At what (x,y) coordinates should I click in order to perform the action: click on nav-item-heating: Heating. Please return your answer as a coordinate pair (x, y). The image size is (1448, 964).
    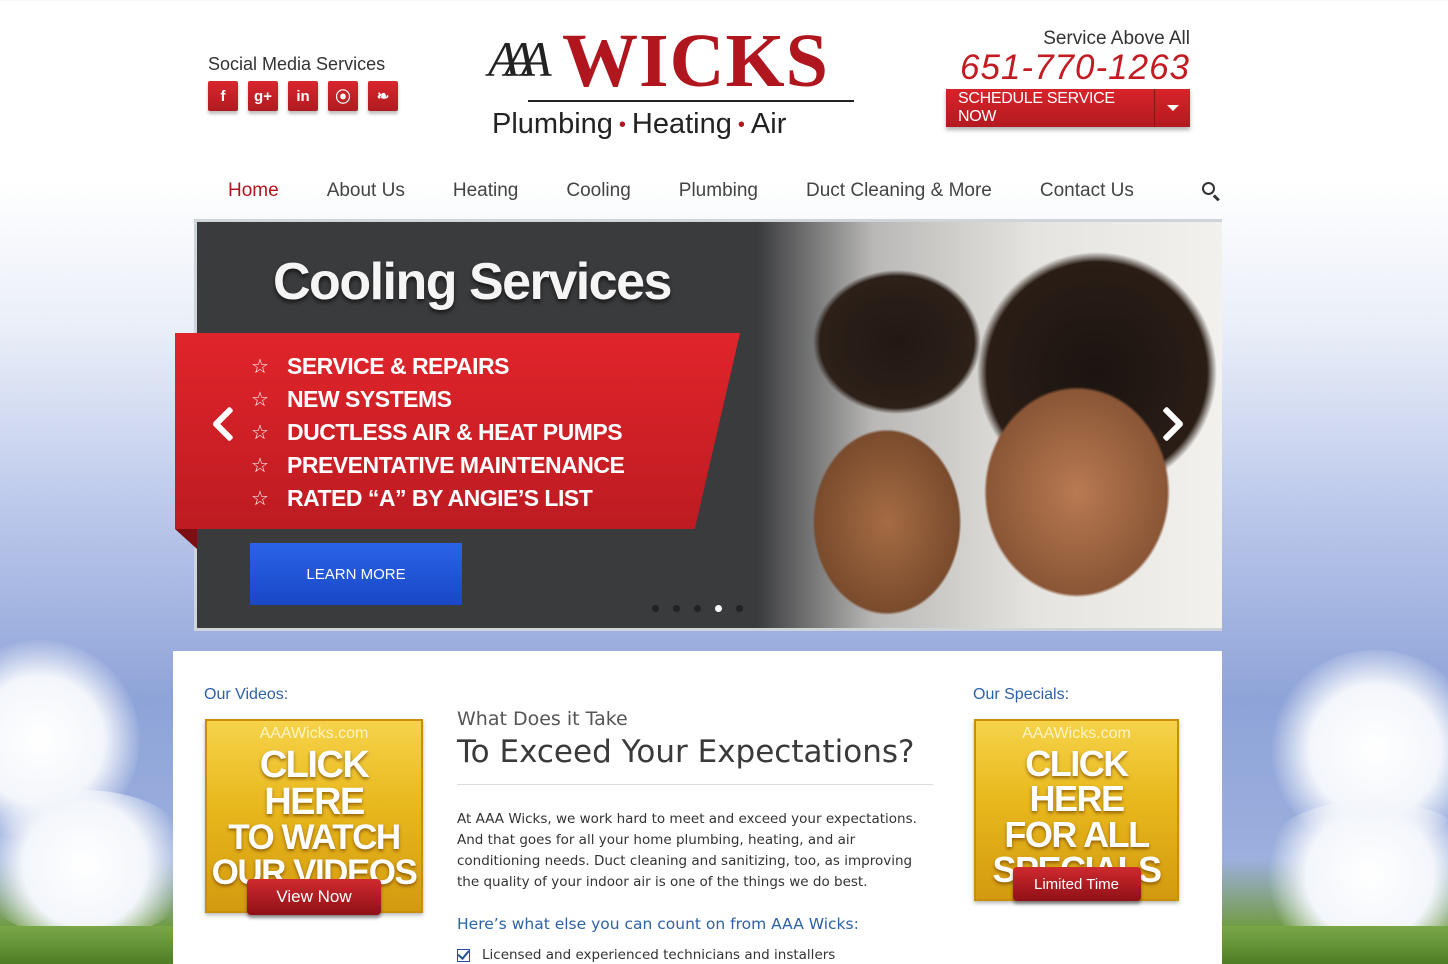
    Looking at the image, I should click on (486, 191).